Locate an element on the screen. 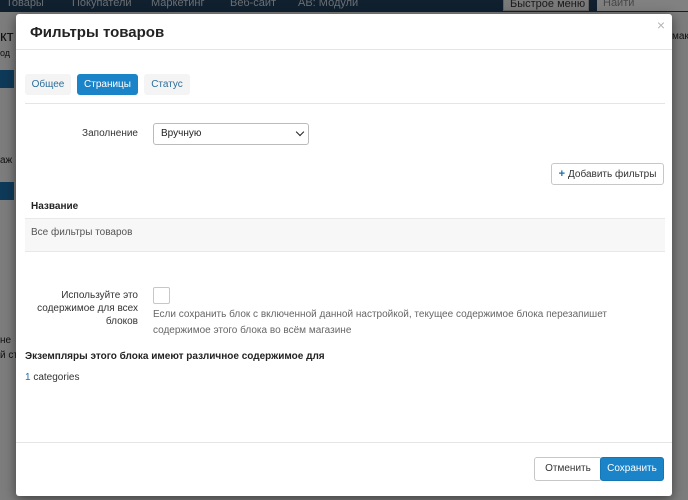 This screenshot has height=500, width=688. dialog-header: Фильтры товаров × is located at coordinates (344, 32).